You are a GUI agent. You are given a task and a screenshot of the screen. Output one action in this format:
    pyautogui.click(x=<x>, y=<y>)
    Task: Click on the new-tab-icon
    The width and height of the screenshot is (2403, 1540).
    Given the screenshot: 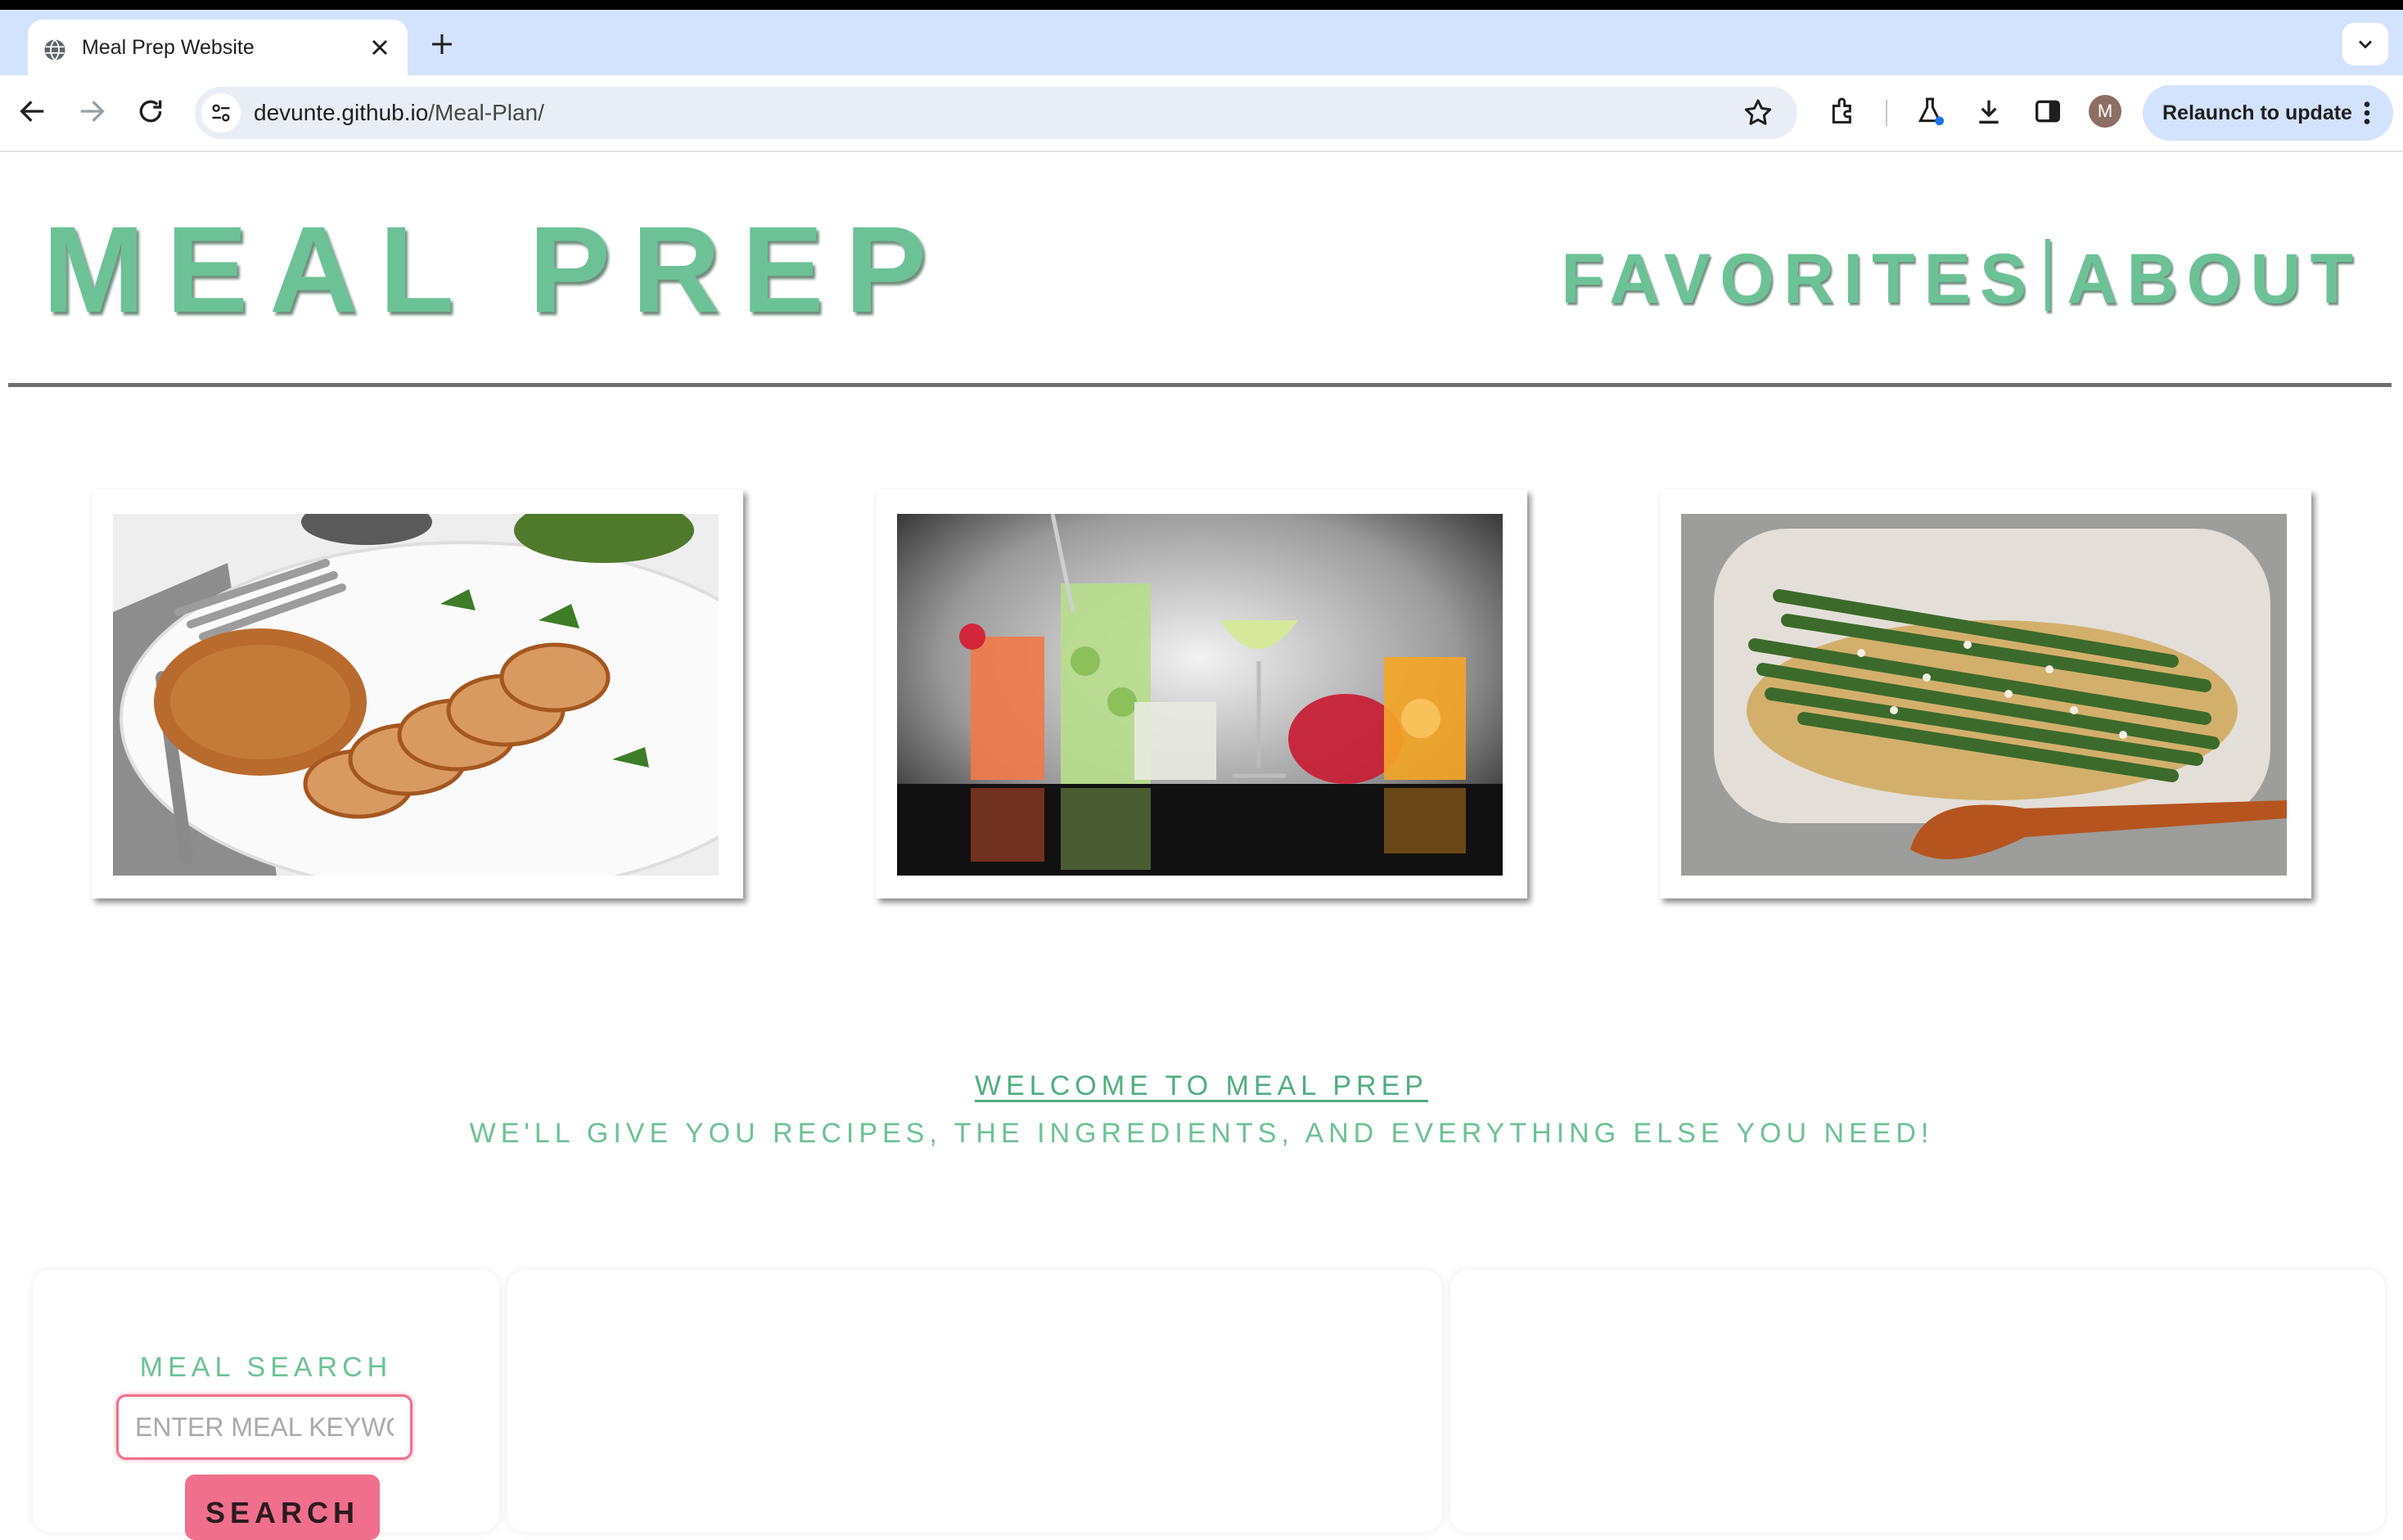 What is the action you would take?
    pyautogui.click(x=442, y=44)
    